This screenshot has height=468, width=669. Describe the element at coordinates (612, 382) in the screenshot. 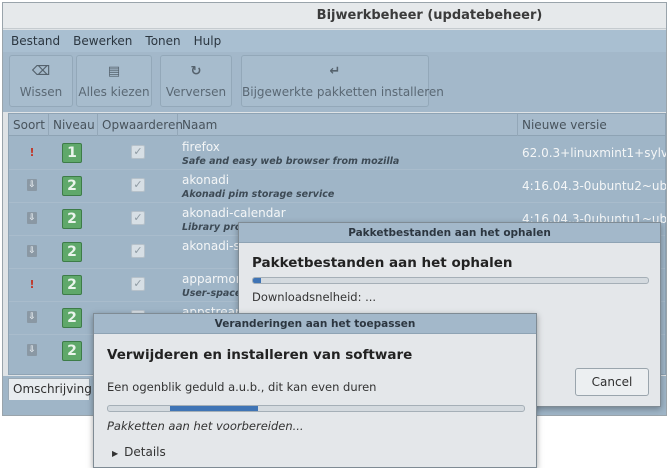

I see `cancel-button: Cancel` at that location.